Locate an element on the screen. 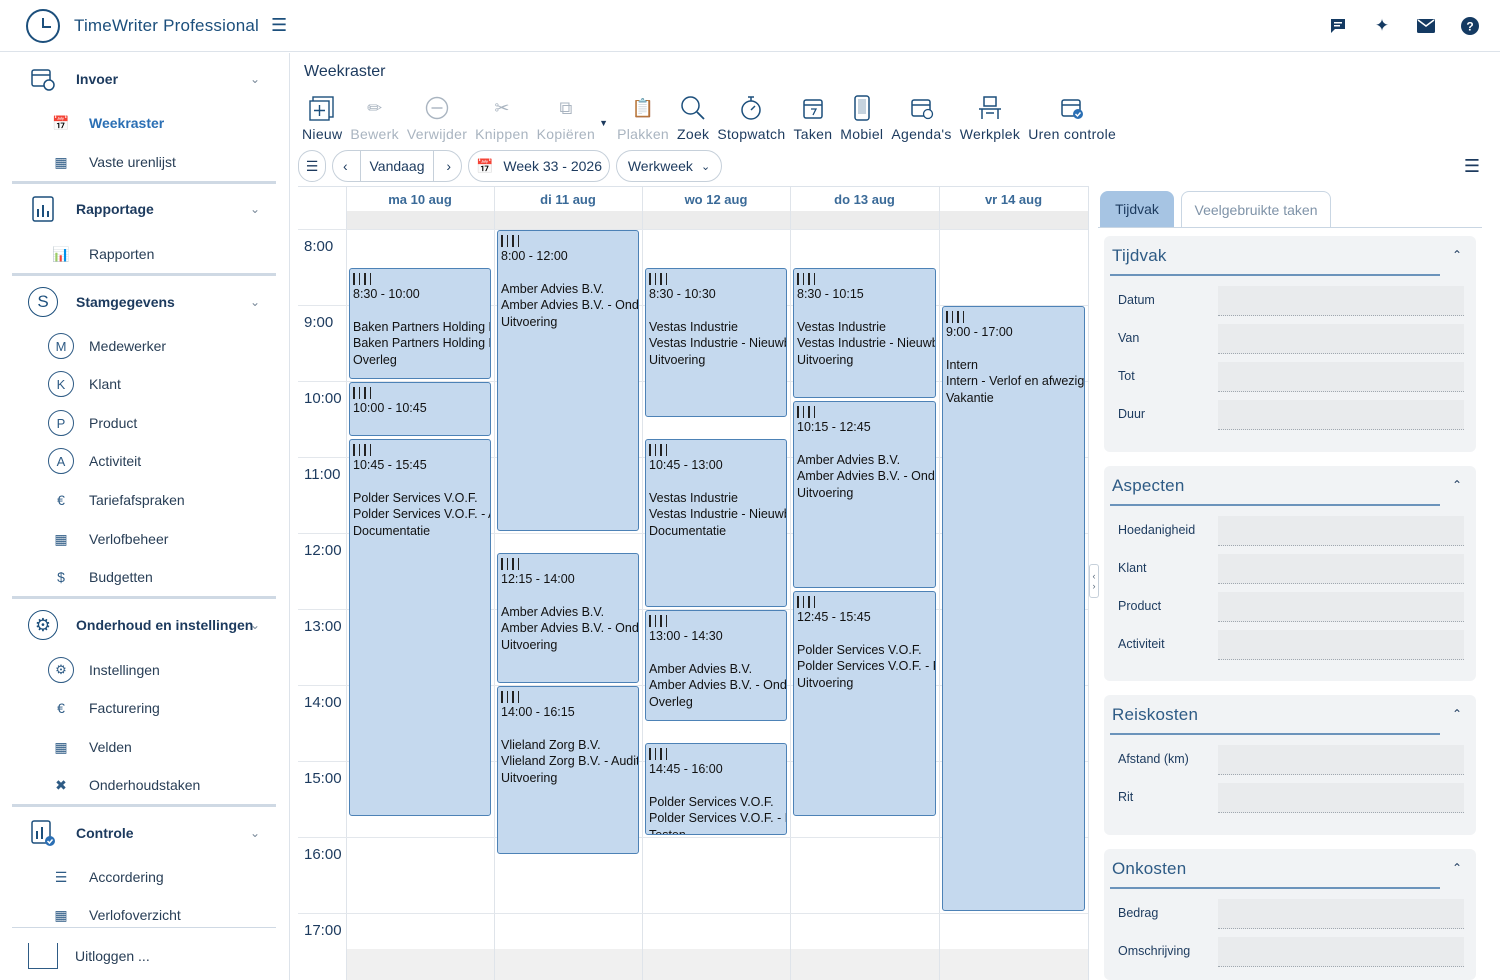  day-header: do 13 aug is located at coordinates (864, 199).